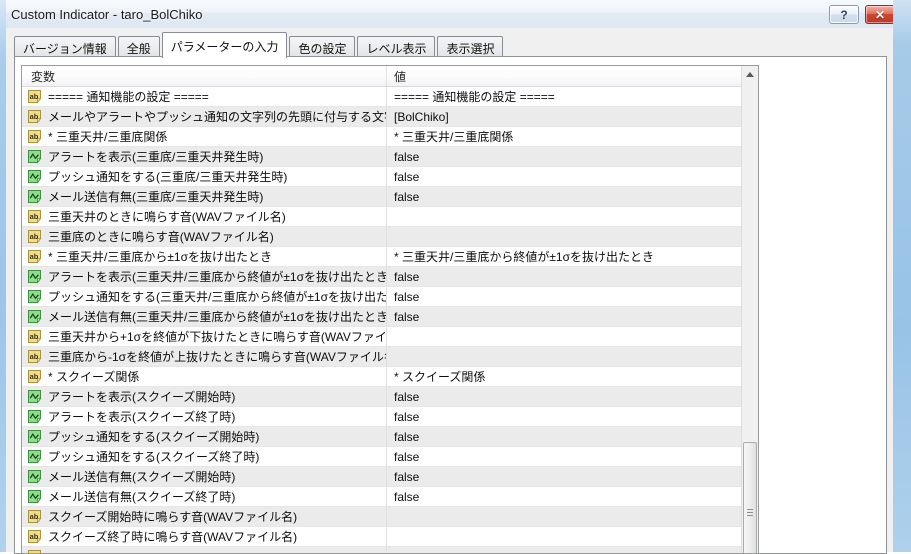  What do you see at coordinates (470, 46) in the screenshot?
I see `tab-5: 表示選択` at bounding box center [470, 46].